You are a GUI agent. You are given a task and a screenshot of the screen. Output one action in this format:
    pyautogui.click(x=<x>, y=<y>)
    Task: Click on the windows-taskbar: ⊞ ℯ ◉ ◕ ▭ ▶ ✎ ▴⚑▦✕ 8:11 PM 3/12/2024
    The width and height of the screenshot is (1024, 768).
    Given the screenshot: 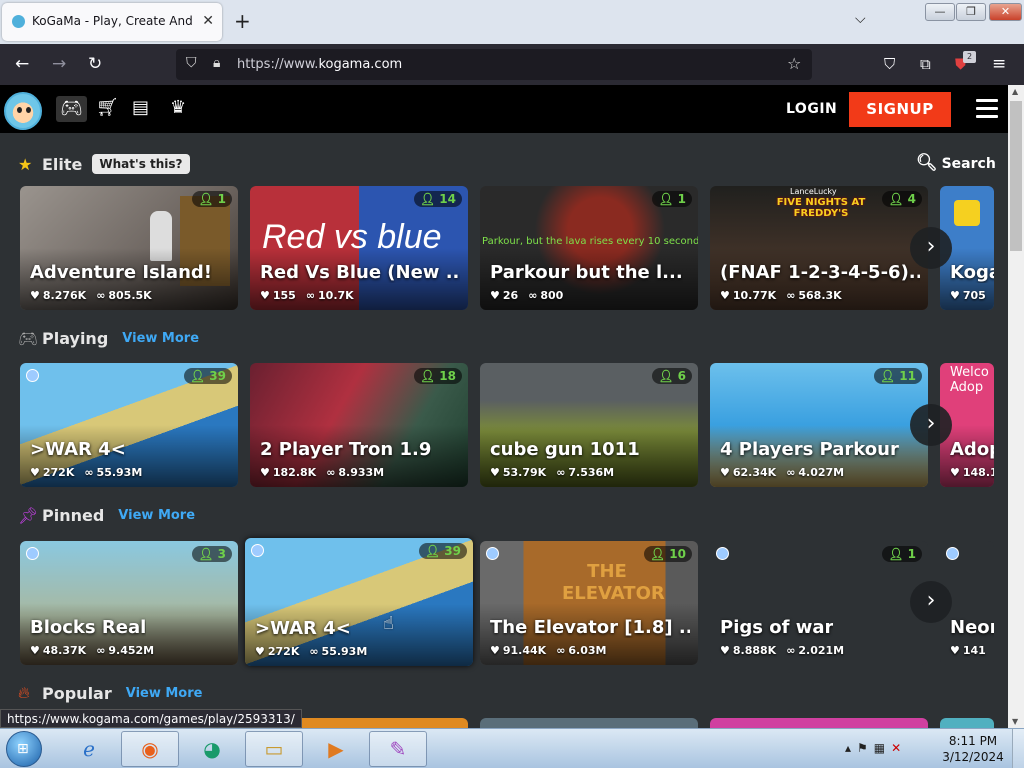 What is the action you would take?
    pyautogui.click(x=512, y=748)
    